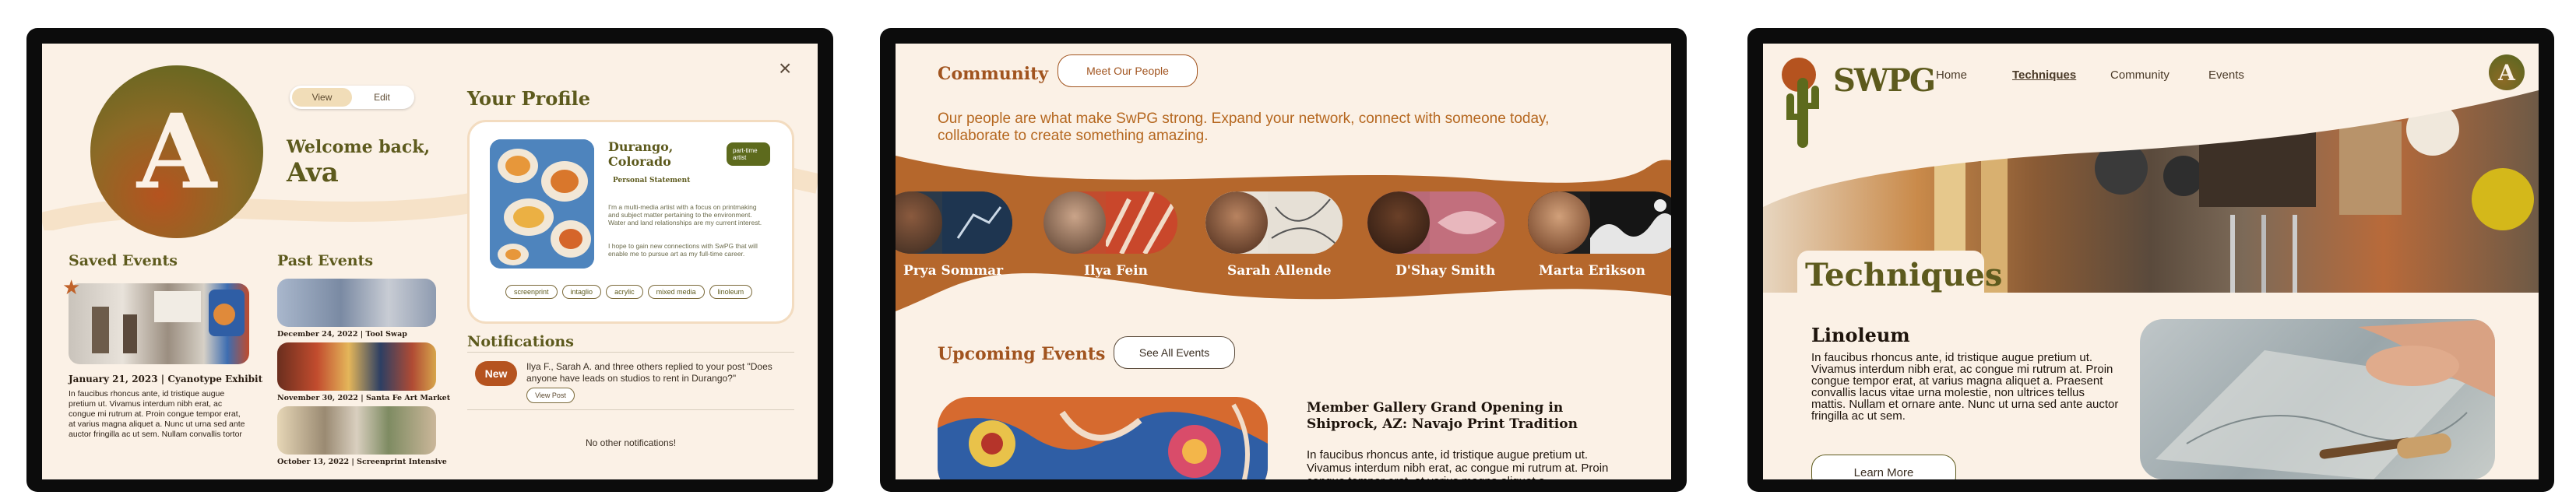  I want to click on nav-home: Home, so click(1951, 75).